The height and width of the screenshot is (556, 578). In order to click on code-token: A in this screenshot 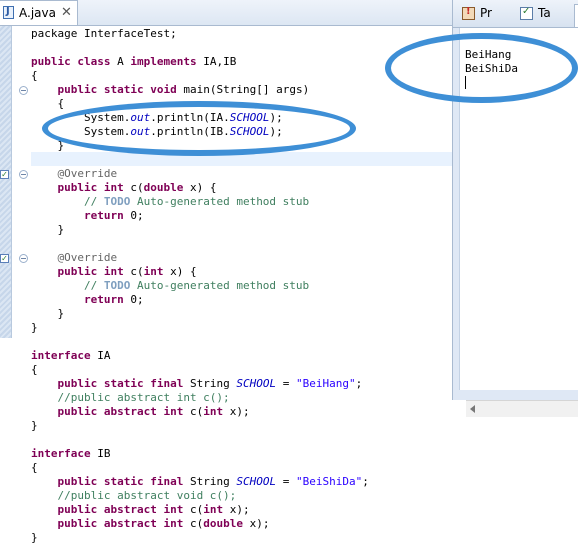, I will do `click(120, 61)`.